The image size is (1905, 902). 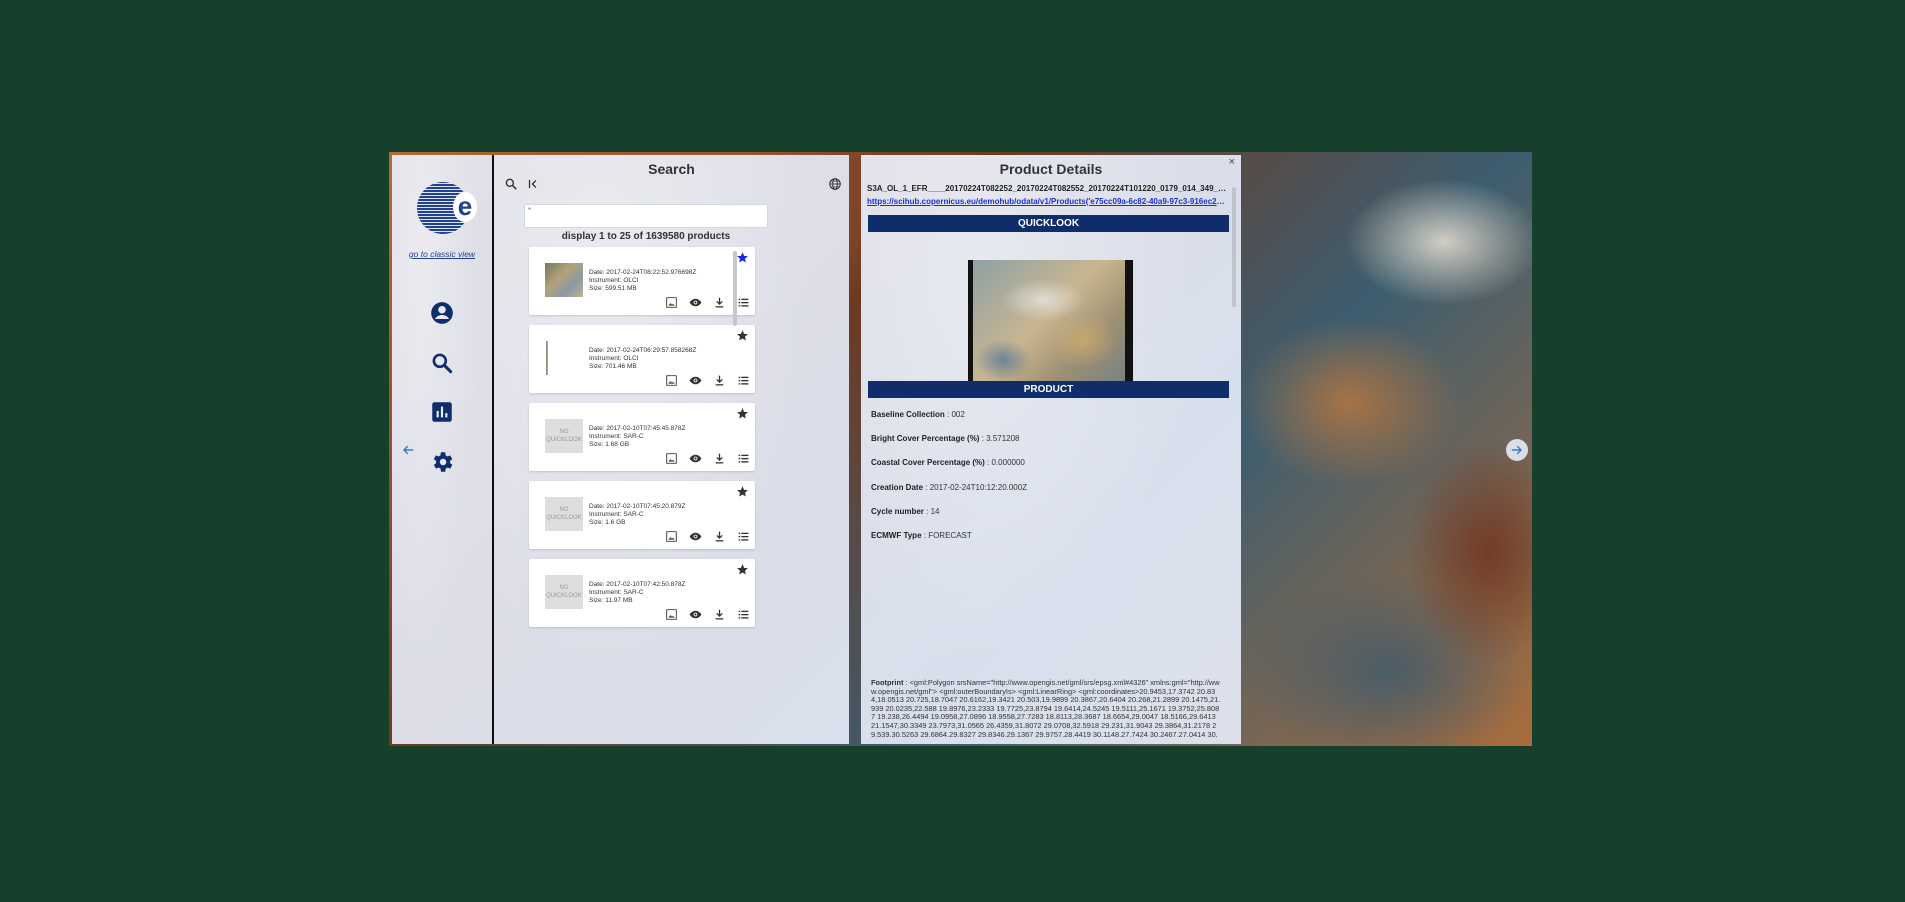 I want to click on attribute-key: Baseline Collection, so click(x=908, y=414).